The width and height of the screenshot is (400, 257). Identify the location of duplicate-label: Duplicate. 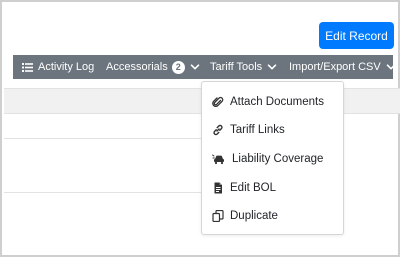
(254, 216).